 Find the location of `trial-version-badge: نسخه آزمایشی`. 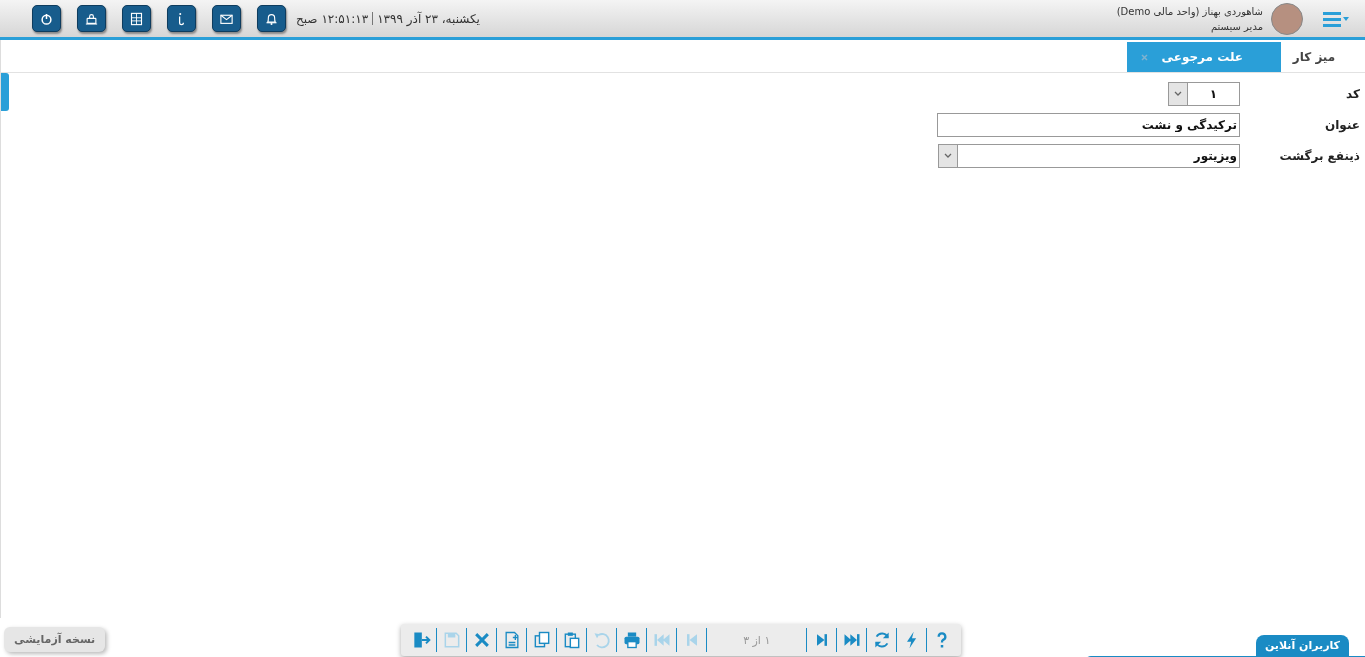

trial-version-badge: نسخه آزمایشی is located at coordinates (55, 639).